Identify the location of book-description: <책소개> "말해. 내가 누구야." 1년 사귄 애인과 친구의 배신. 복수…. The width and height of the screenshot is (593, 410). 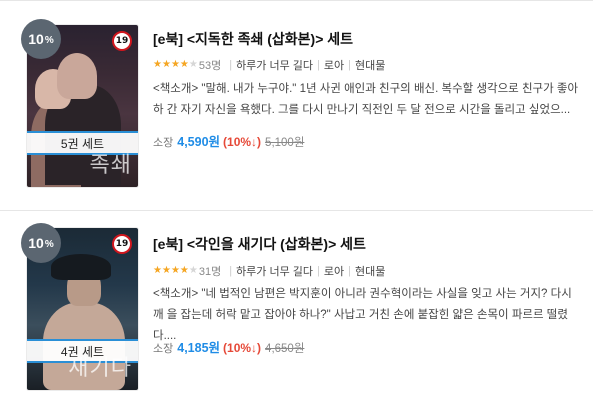
(369, 100).